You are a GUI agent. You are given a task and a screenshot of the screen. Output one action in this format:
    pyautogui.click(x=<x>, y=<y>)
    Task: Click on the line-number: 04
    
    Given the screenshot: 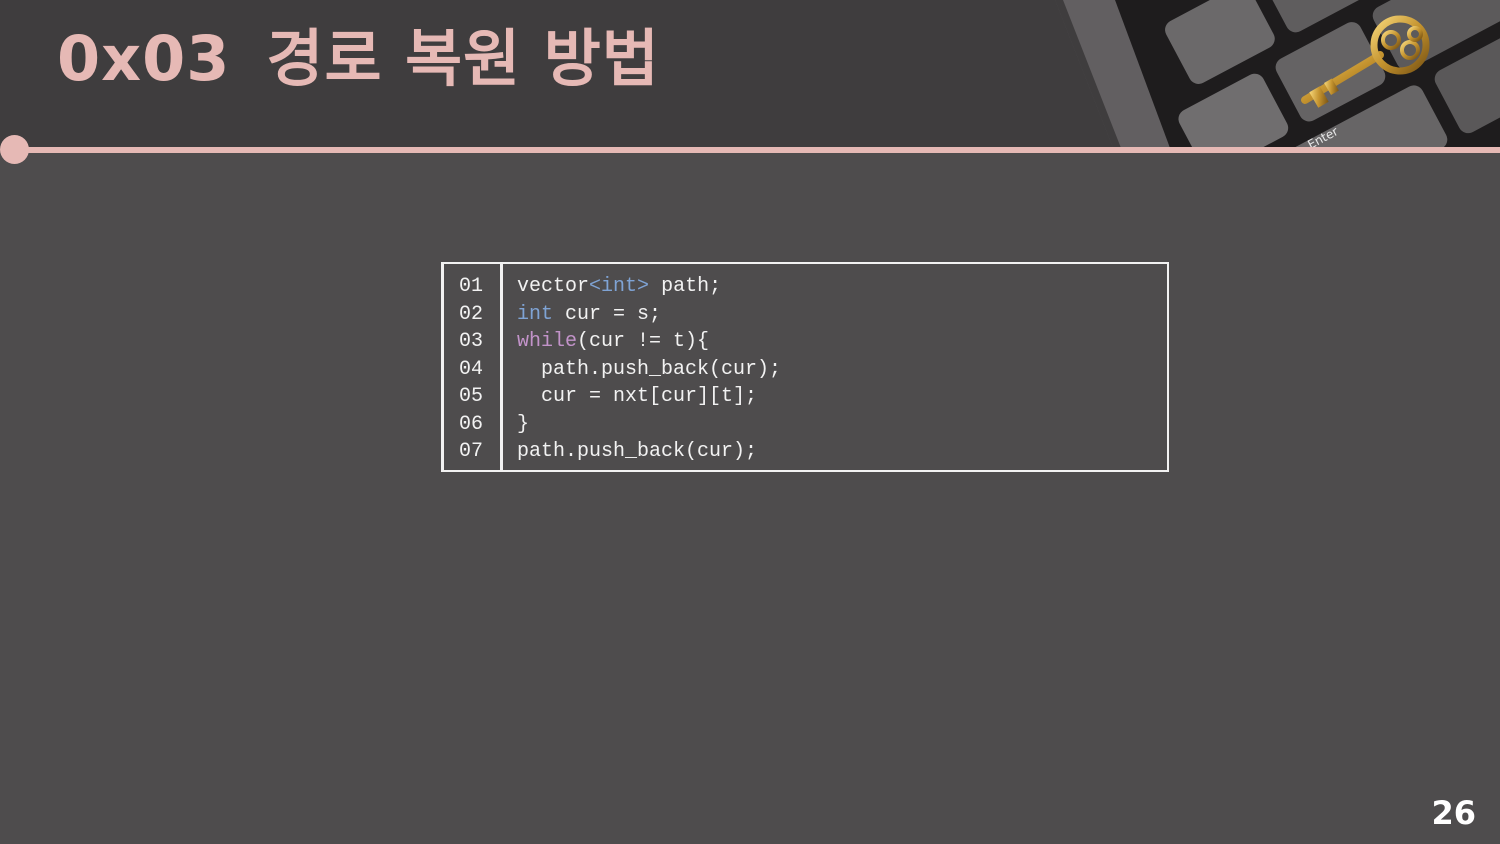 What is the action you would take?
    pyautogui.click(x=471, y=369)
    